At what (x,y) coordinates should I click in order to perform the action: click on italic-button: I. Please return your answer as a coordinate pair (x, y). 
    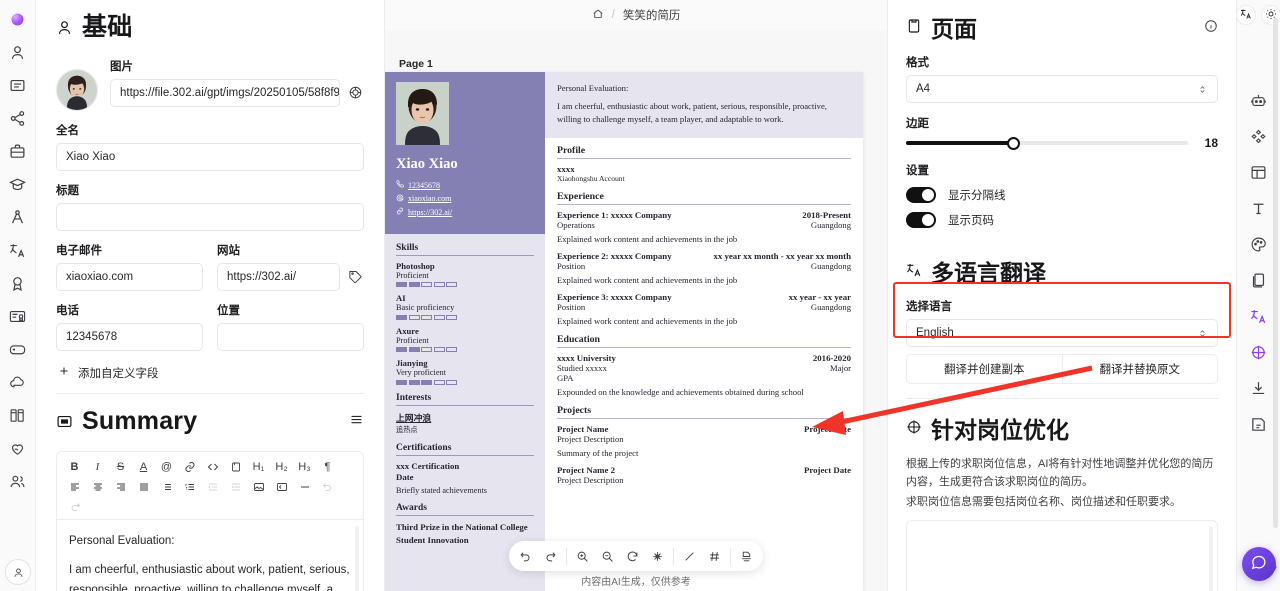
    Looking at the image, I should click on (97, 467).